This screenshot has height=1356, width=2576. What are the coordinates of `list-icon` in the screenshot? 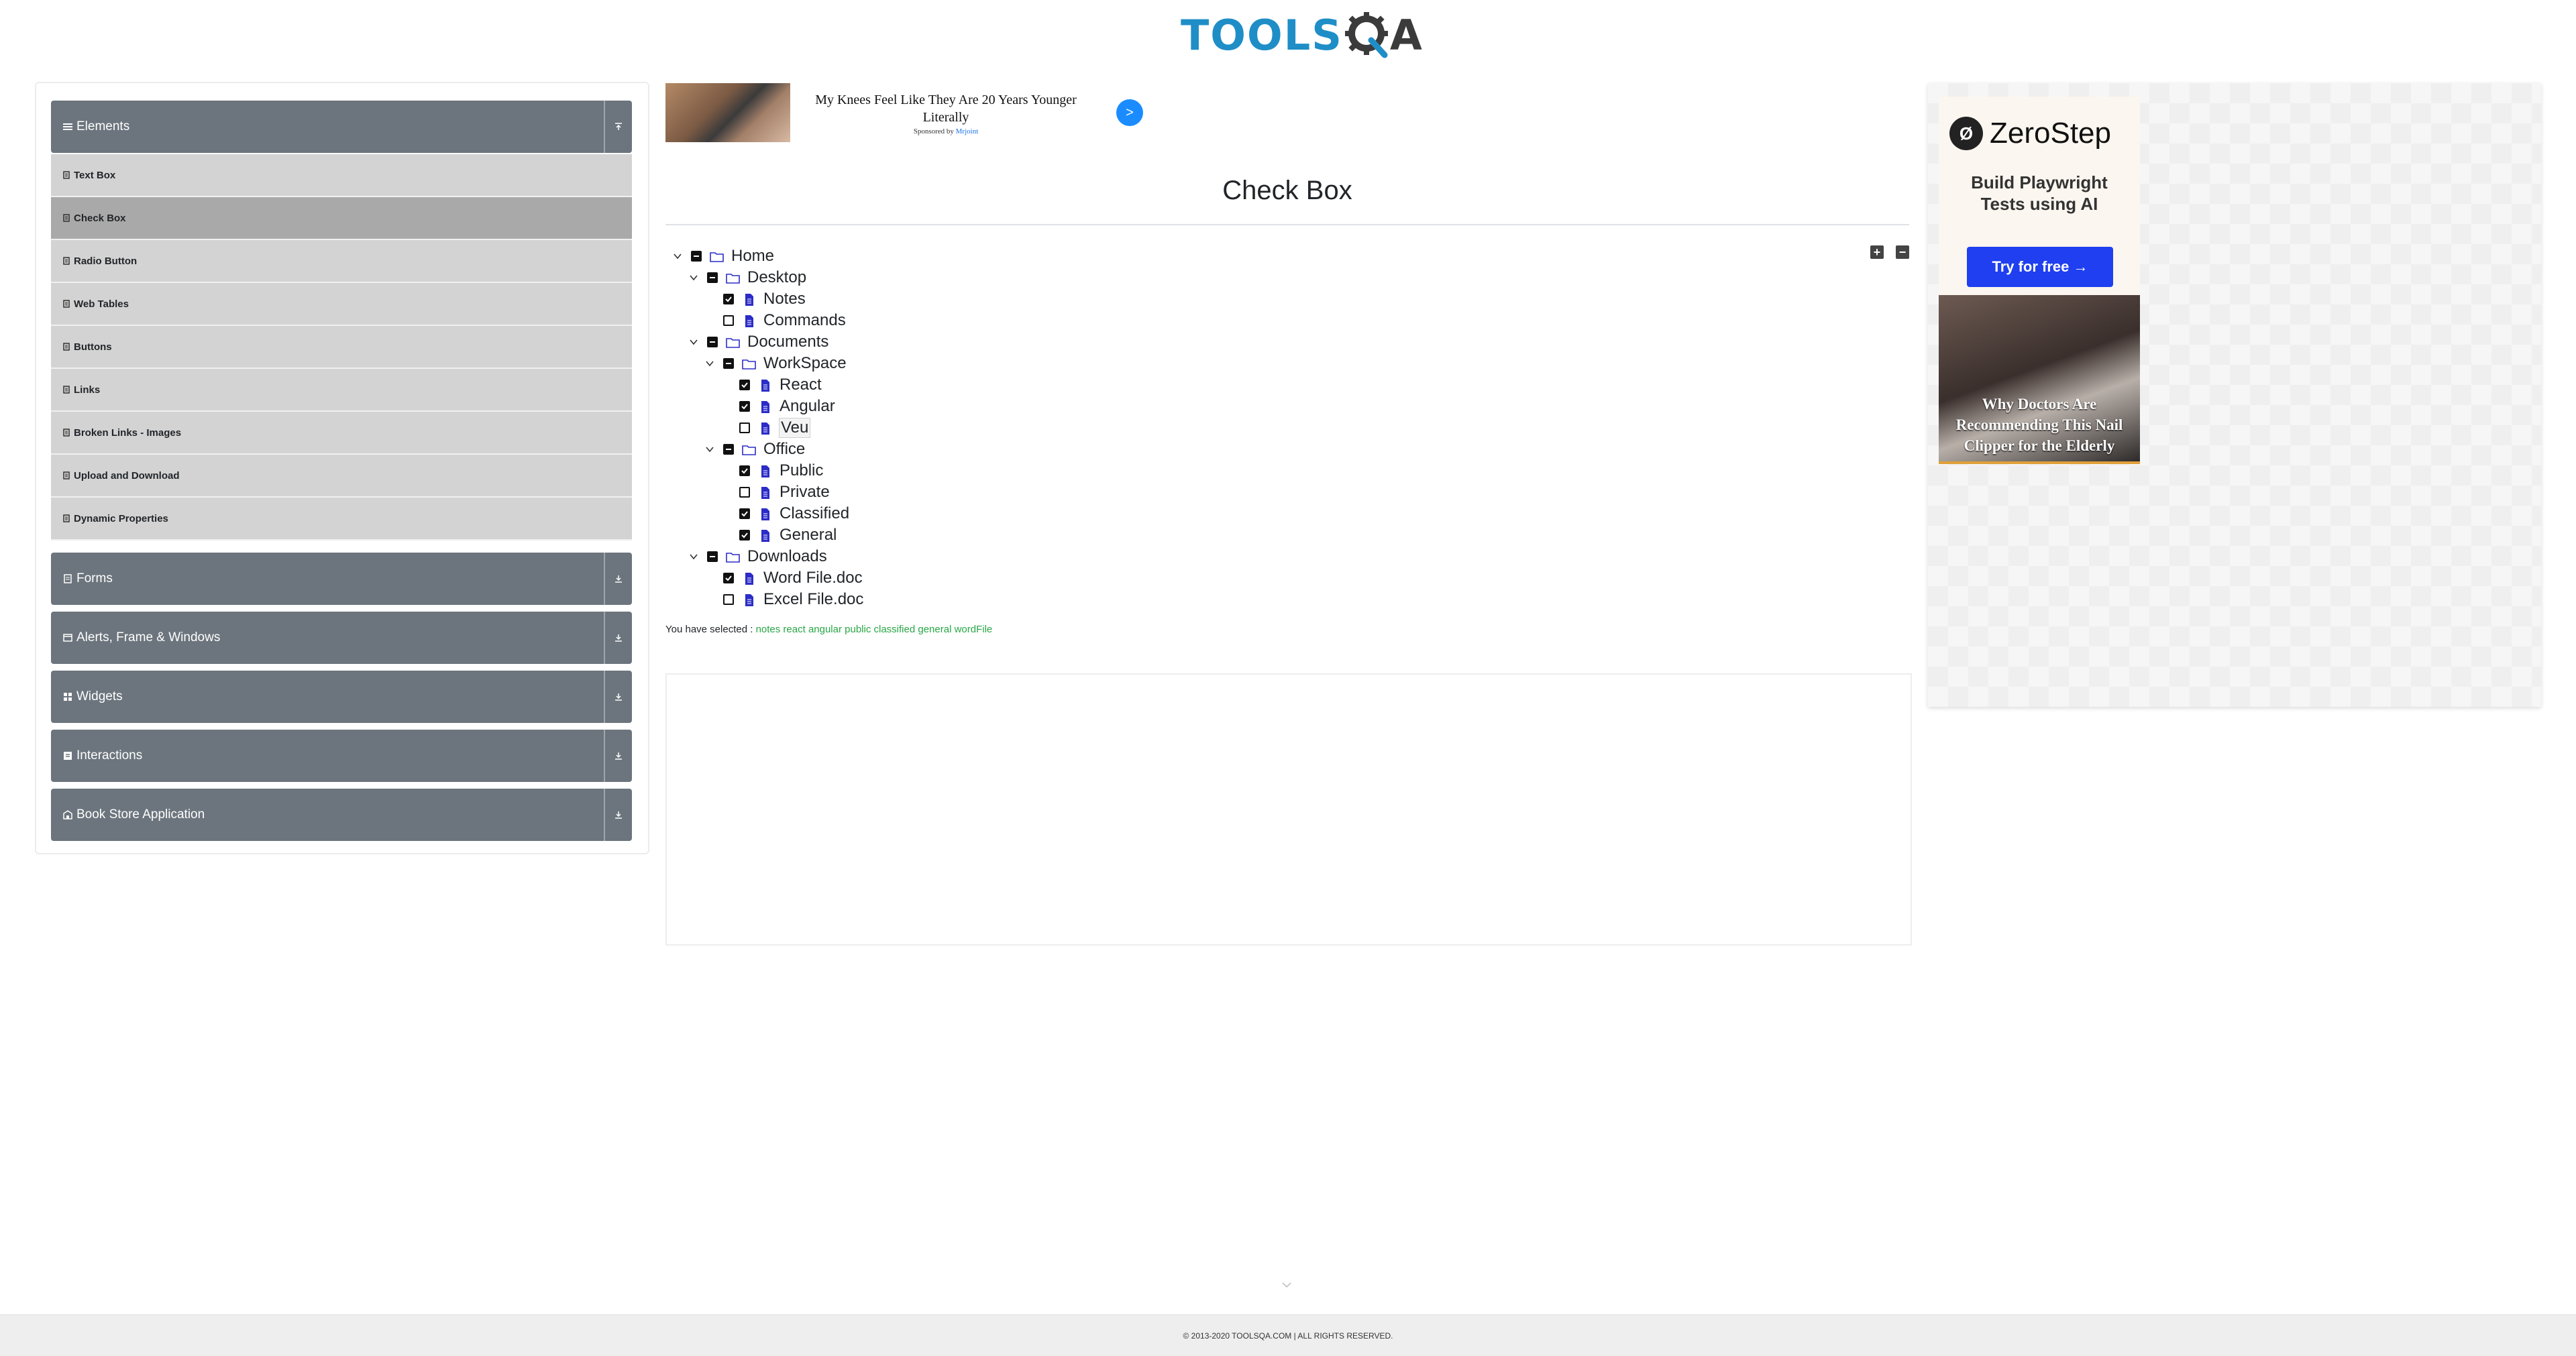 It's located at (67, 126).